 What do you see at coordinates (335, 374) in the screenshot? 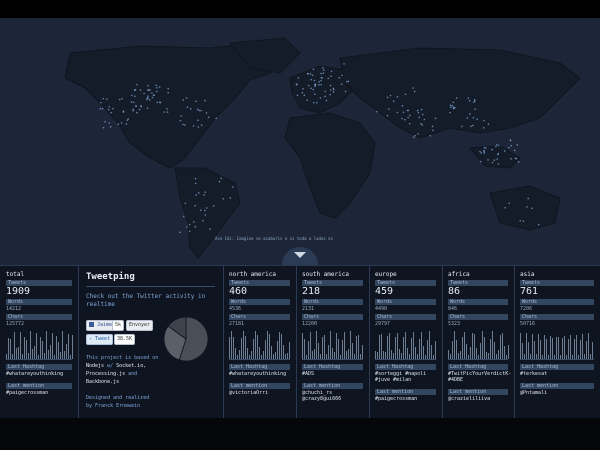
I see `last-hashtag: #ADS` at bounding box center [335, 374].